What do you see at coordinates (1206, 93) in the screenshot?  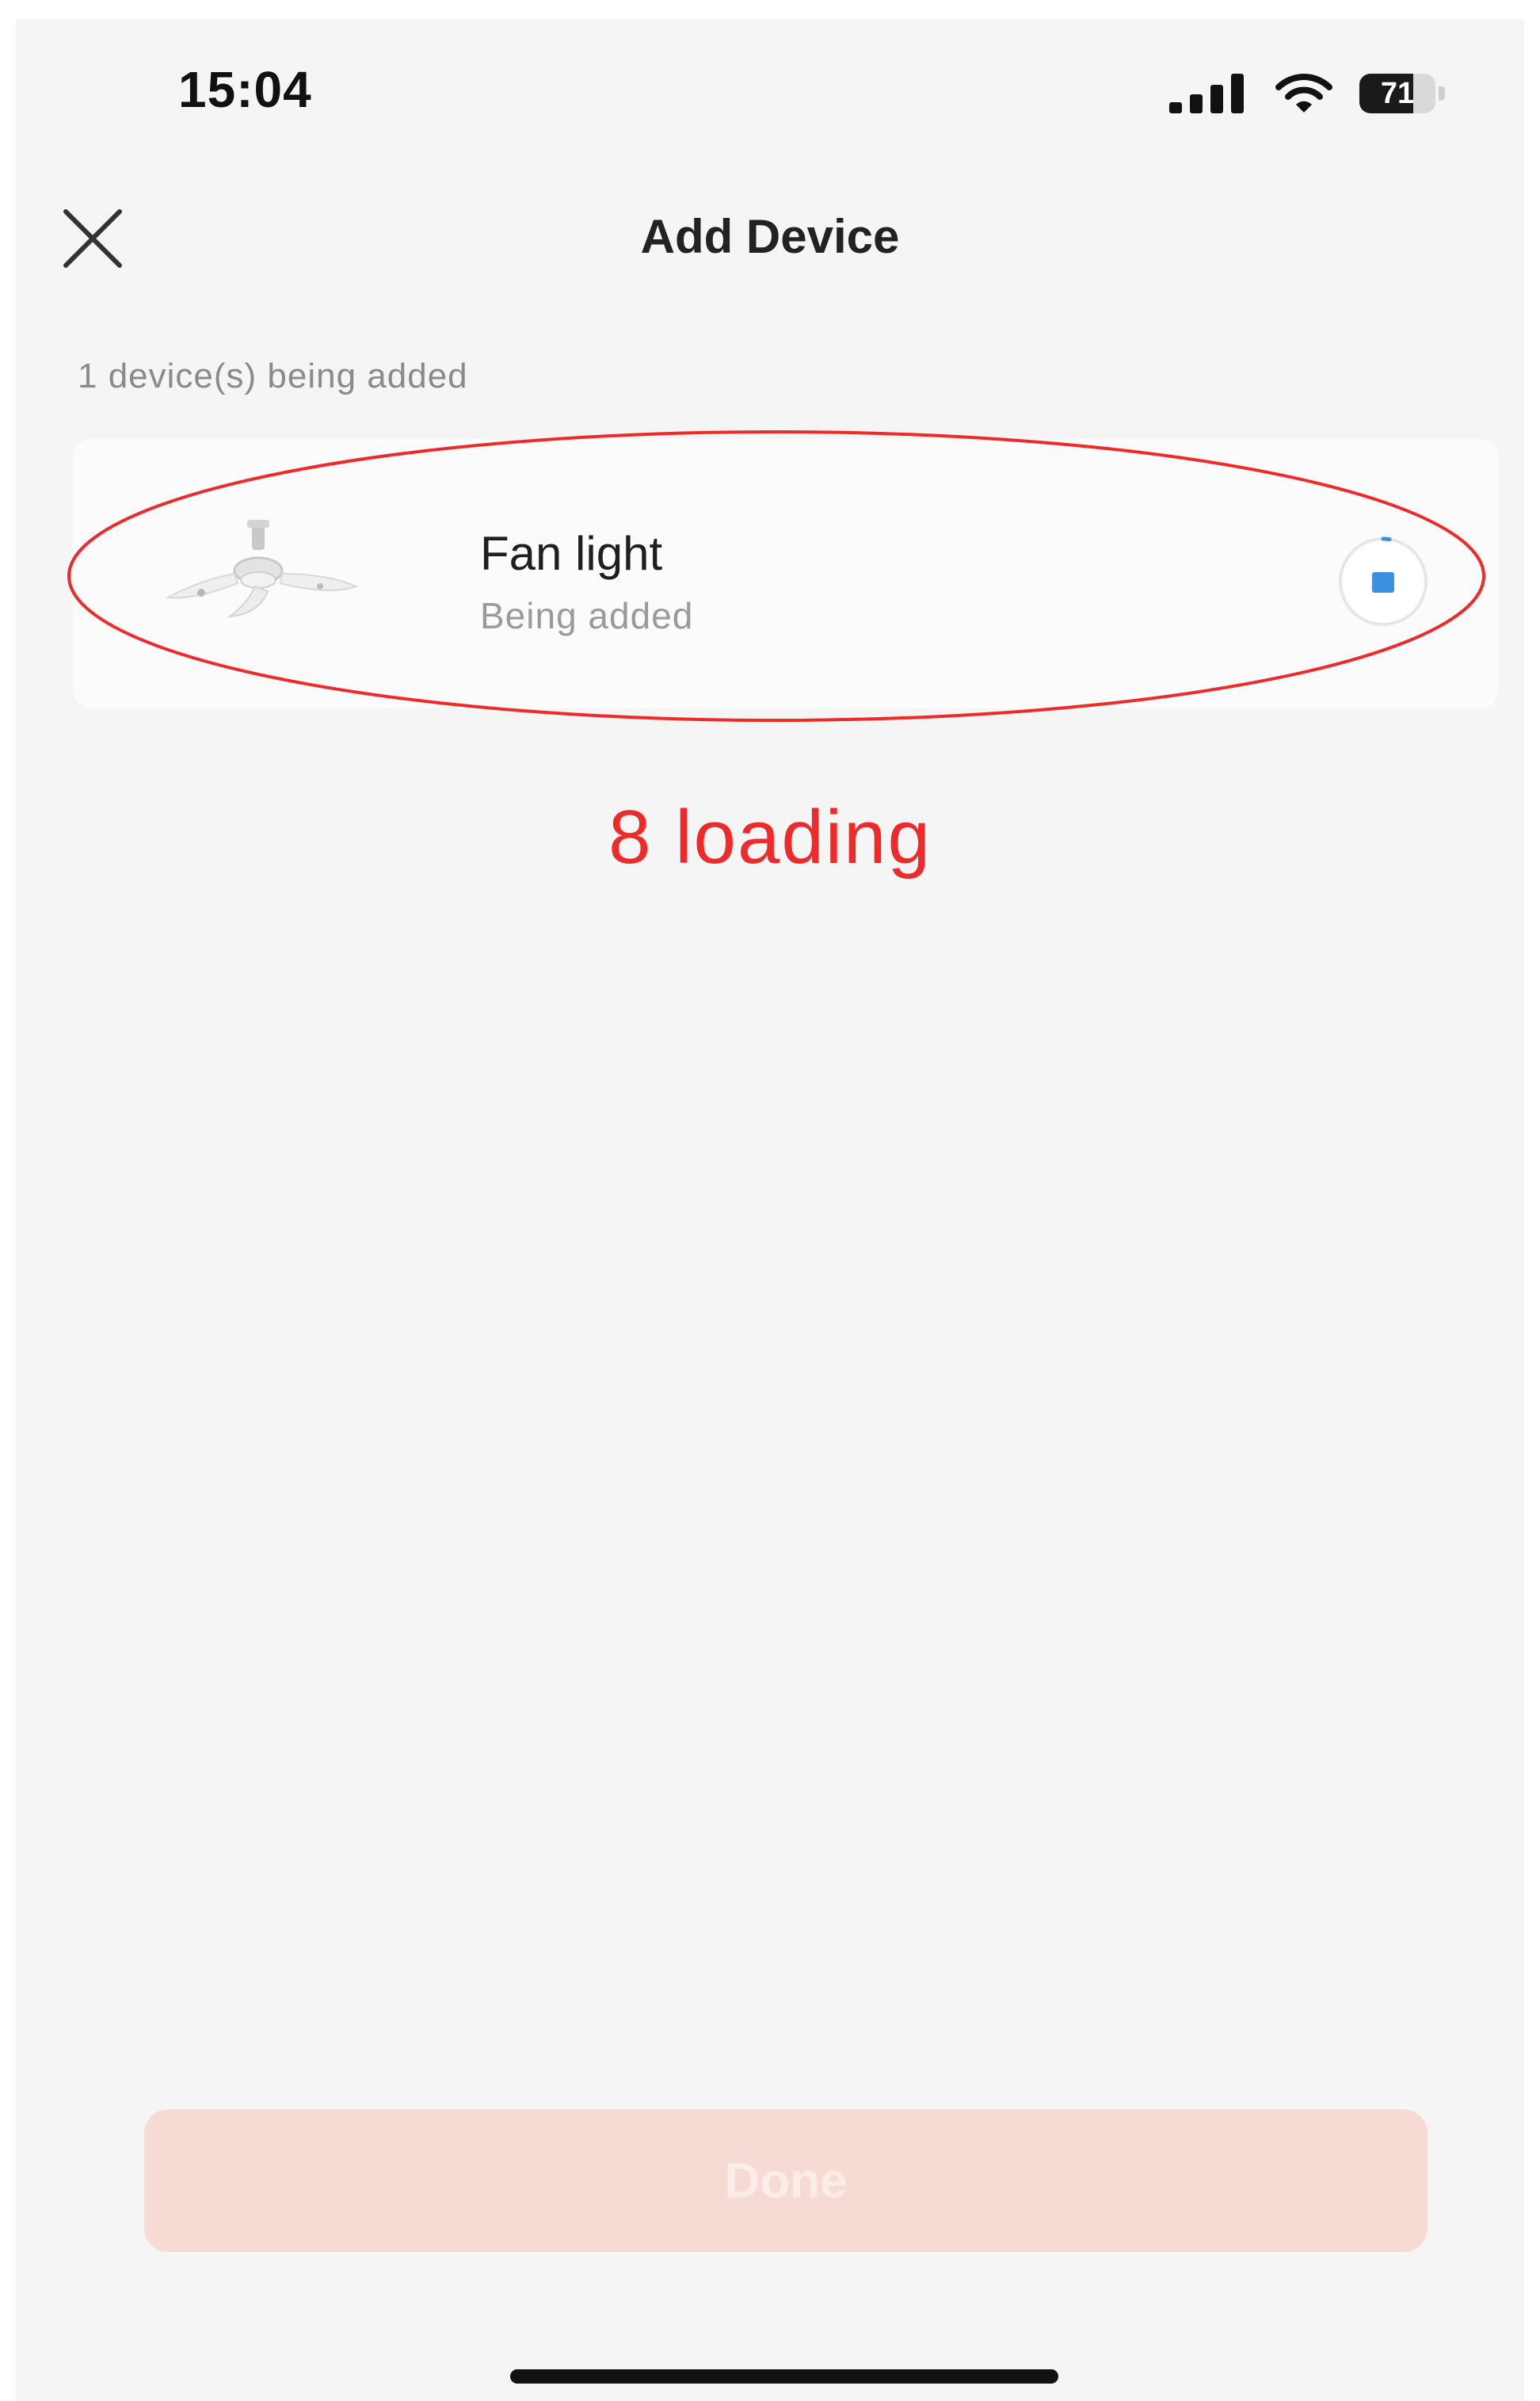 I see `signal-icon` at bounding box center [1206, 93].